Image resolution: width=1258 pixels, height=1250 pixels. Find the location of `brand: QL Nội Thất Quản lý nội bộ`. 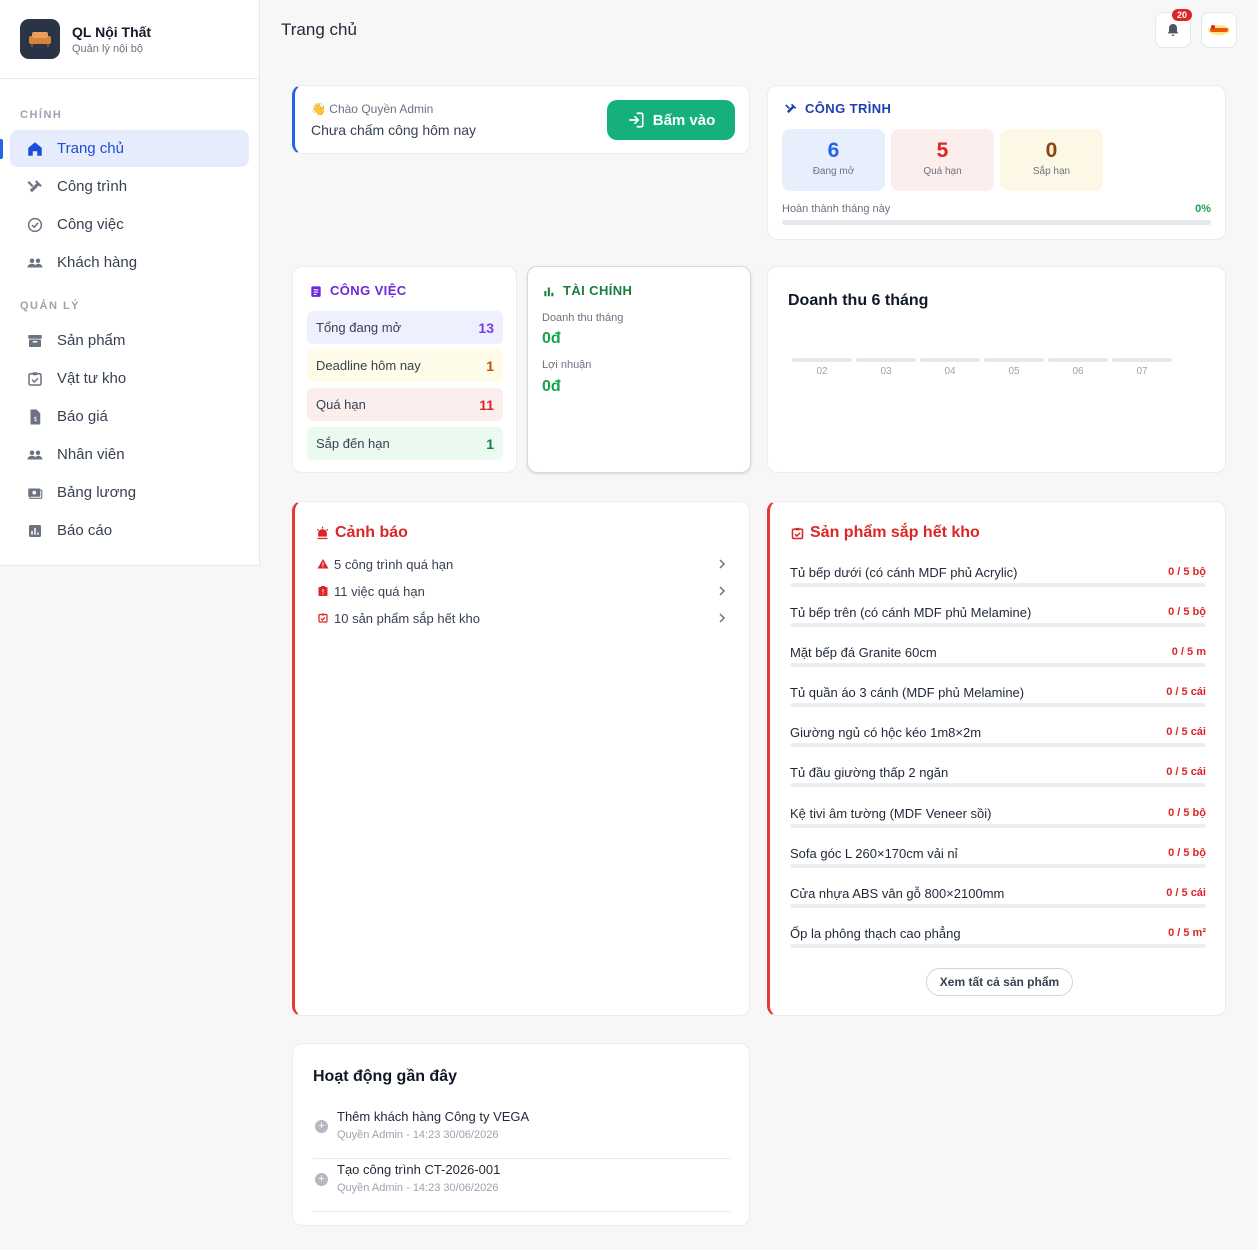

brand: QL Nội Thất Quản lý nội bộ is located at coordinates (129, 39).